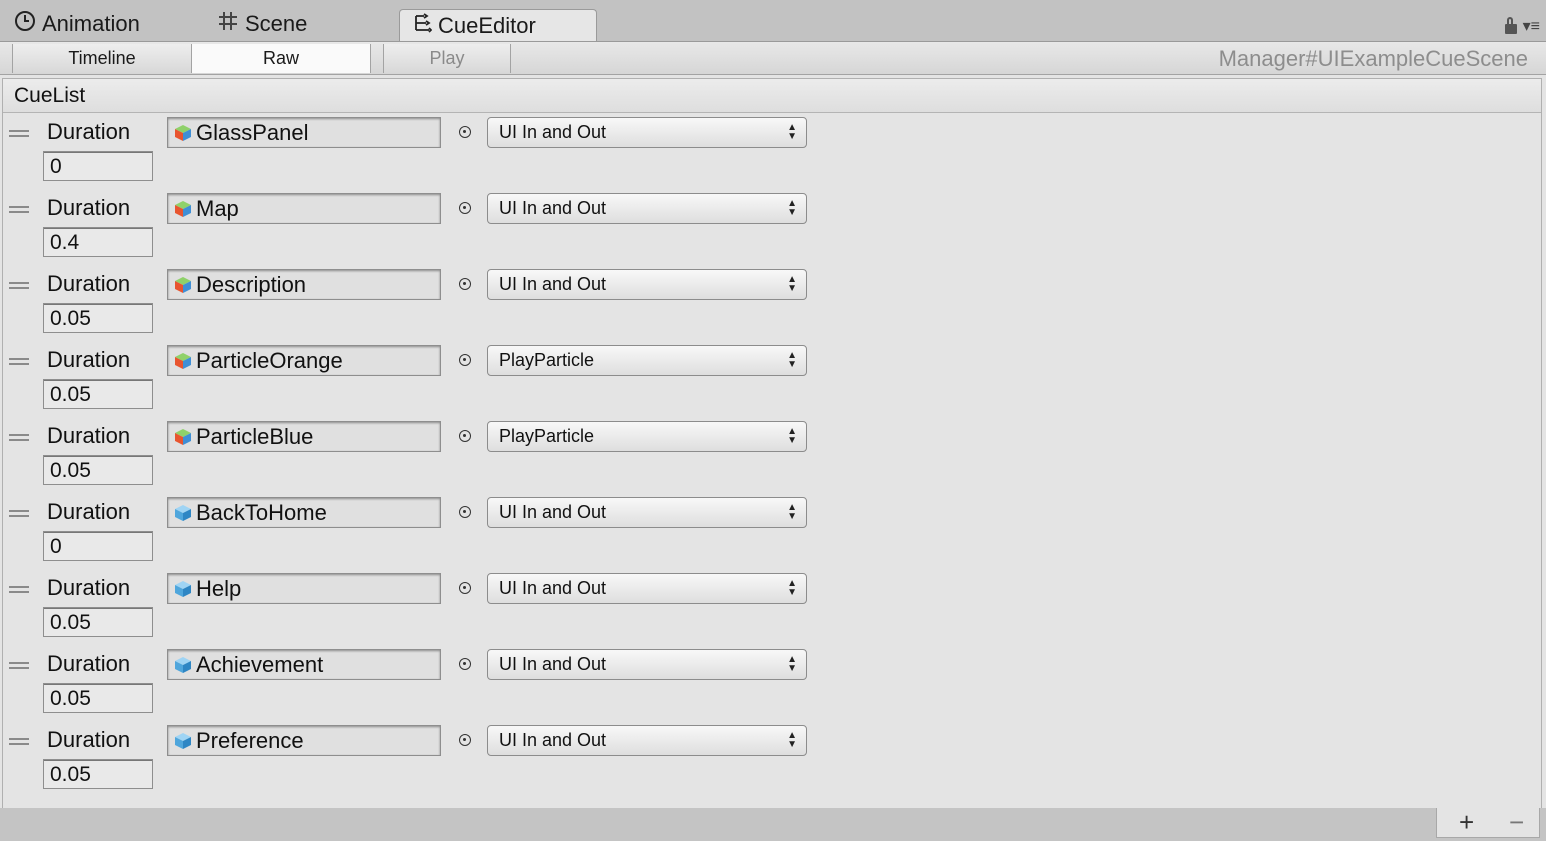  What do you see at coordinates (219, 588) in the screenshot?
I see `object-name: Help` at bounding box center [219, 588].